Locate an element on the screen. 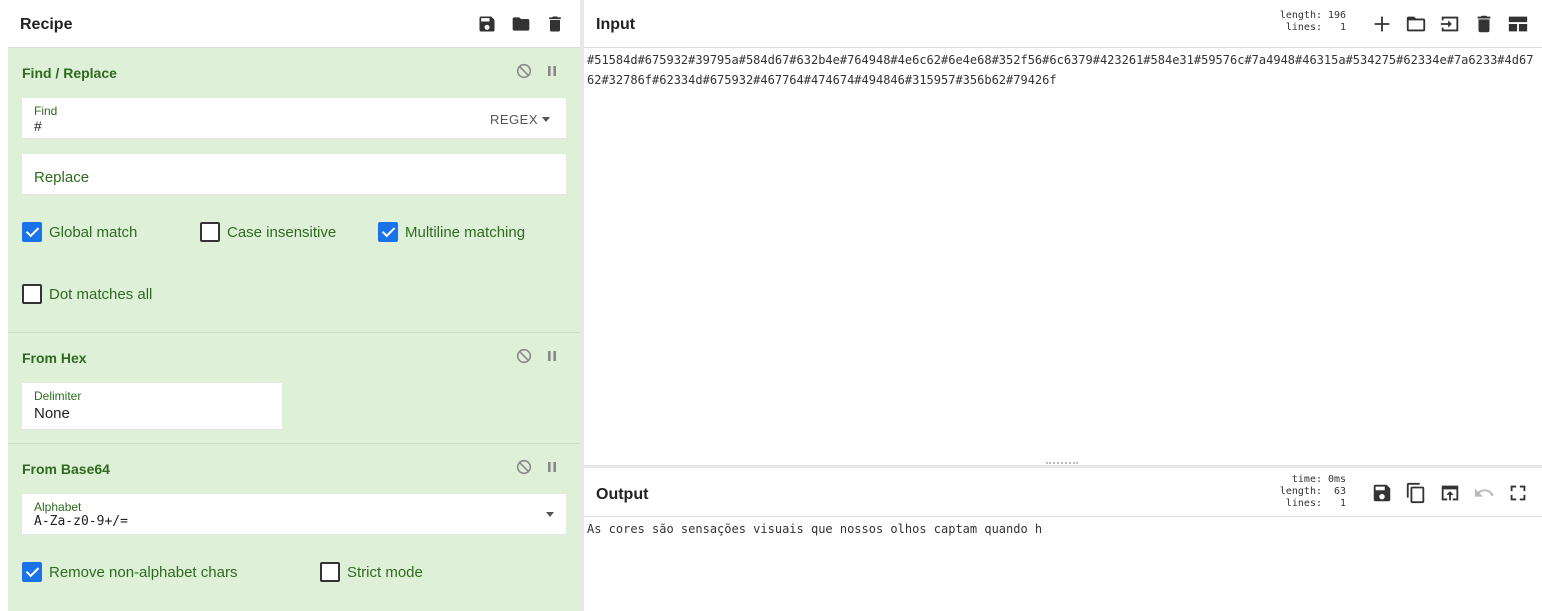 The height and width of the screenshot is (611, 1542). input-length-label: length: is located at coordinates (1300, 15).